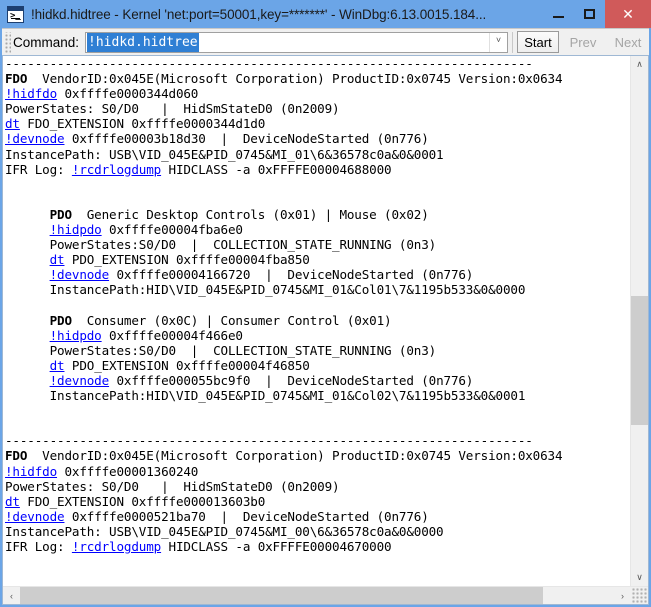  I want to click on command-label: Command:, so click(46, 42).